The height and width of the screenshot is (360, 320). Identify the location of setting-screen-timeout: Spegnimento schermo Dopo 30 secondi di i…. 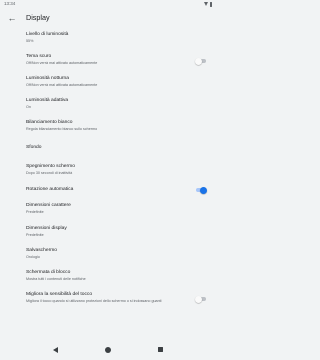
(108, 172).